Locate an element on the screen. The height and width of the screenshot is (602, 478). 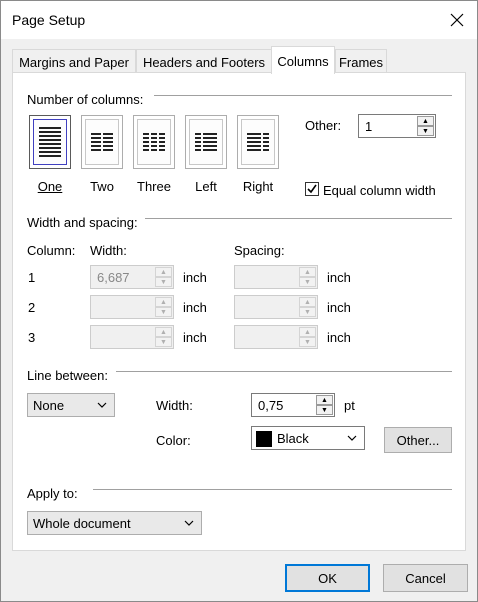
columns-two-button is located at coordinates (102, 142).